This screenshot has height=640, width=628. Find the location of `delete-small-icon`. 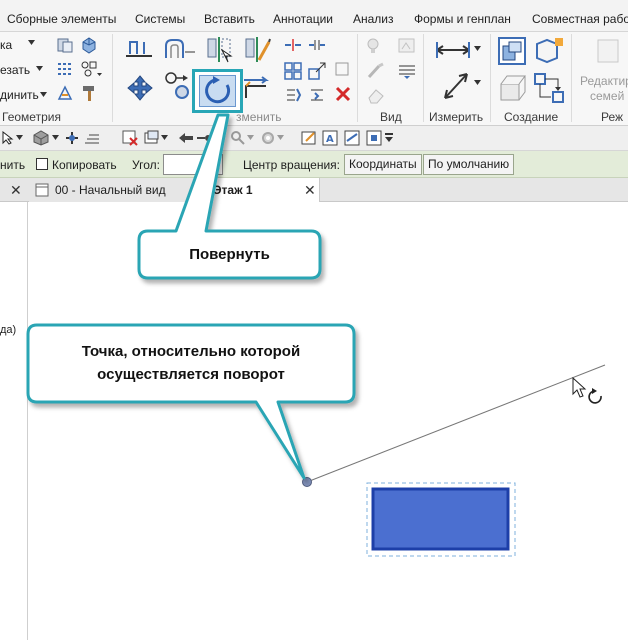

delete-small-icon is located at coordinates (342, 69).